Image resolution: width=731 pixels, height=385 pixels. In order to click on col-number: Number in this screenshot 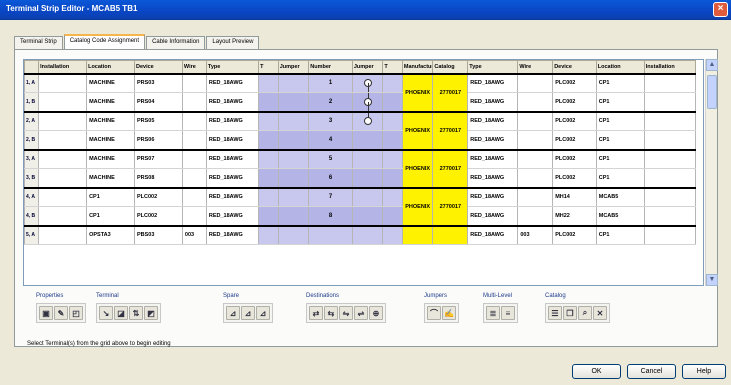, I will do `click(330, 67)`.